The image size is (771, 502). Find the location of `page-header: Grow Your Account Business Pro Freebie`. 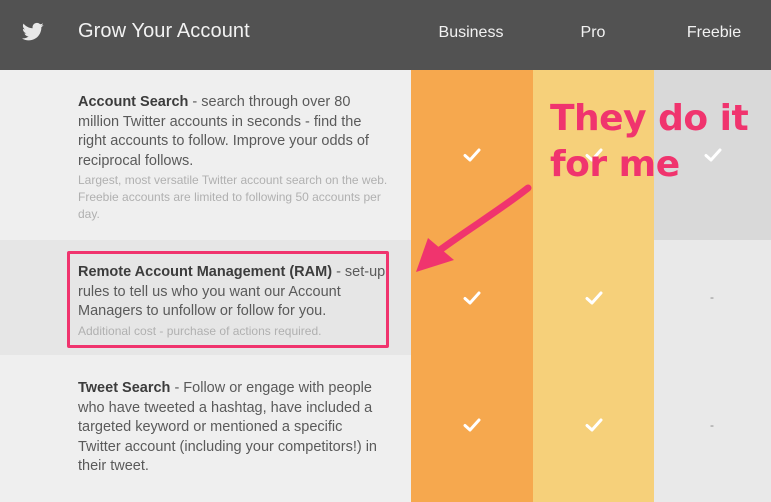

page-header: Grow Your Account Business Pro Freebie is located at coordinates (385, 35).